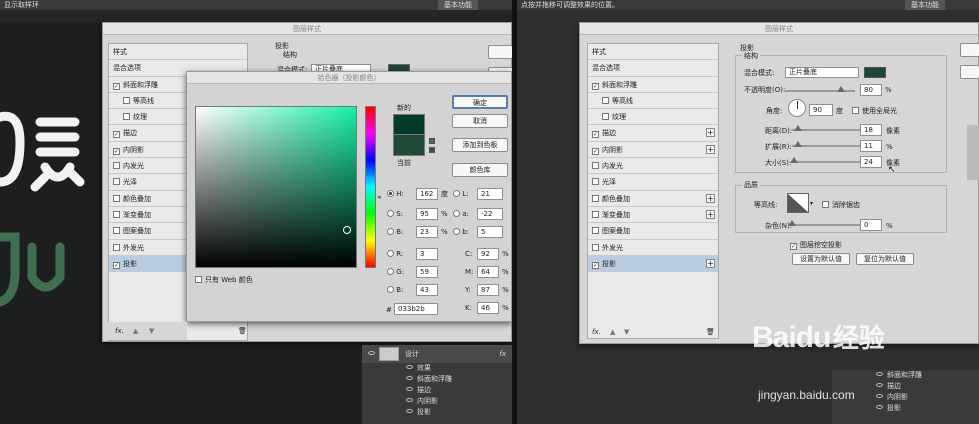 The width and height of the screenshot is (979, 424). I want to click on lab-l-input: 21, so click(490, 194).